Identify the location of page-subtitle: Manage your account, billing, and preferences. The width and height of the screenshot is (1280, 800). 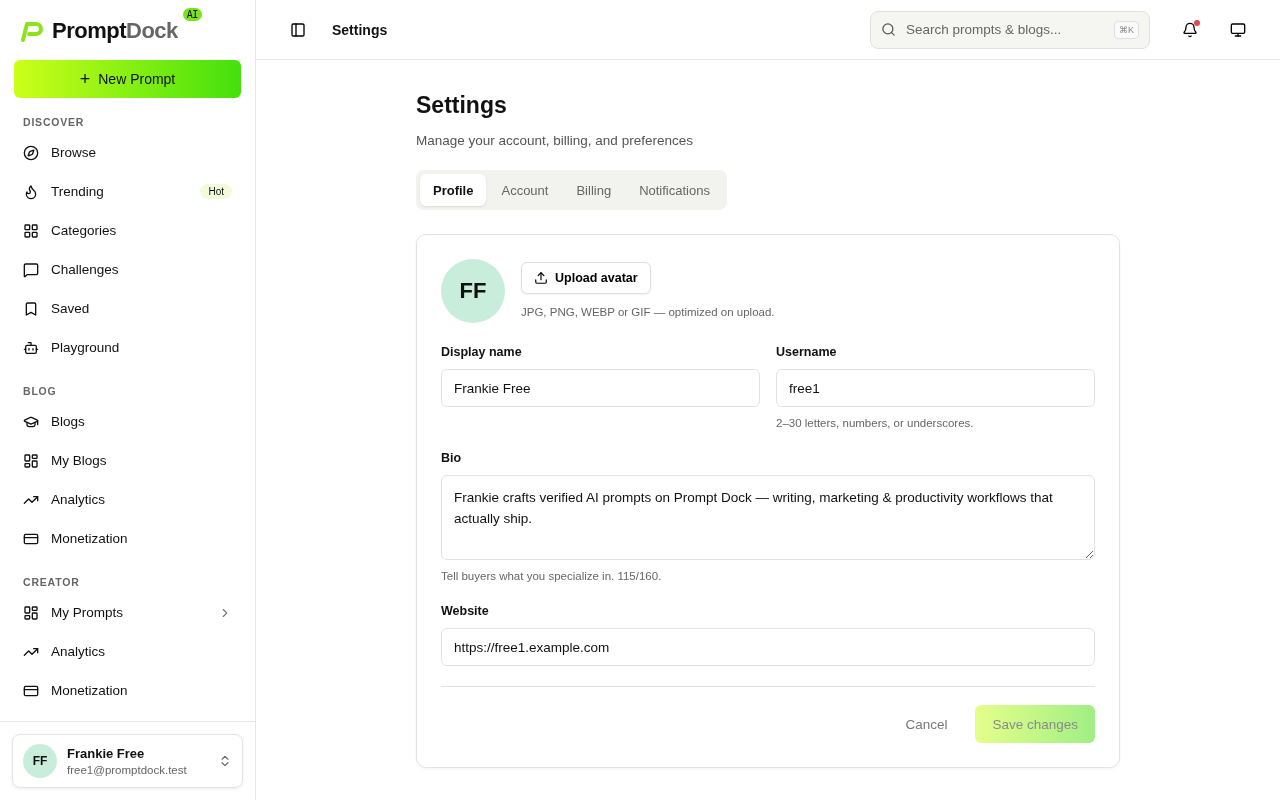
(555, 140).